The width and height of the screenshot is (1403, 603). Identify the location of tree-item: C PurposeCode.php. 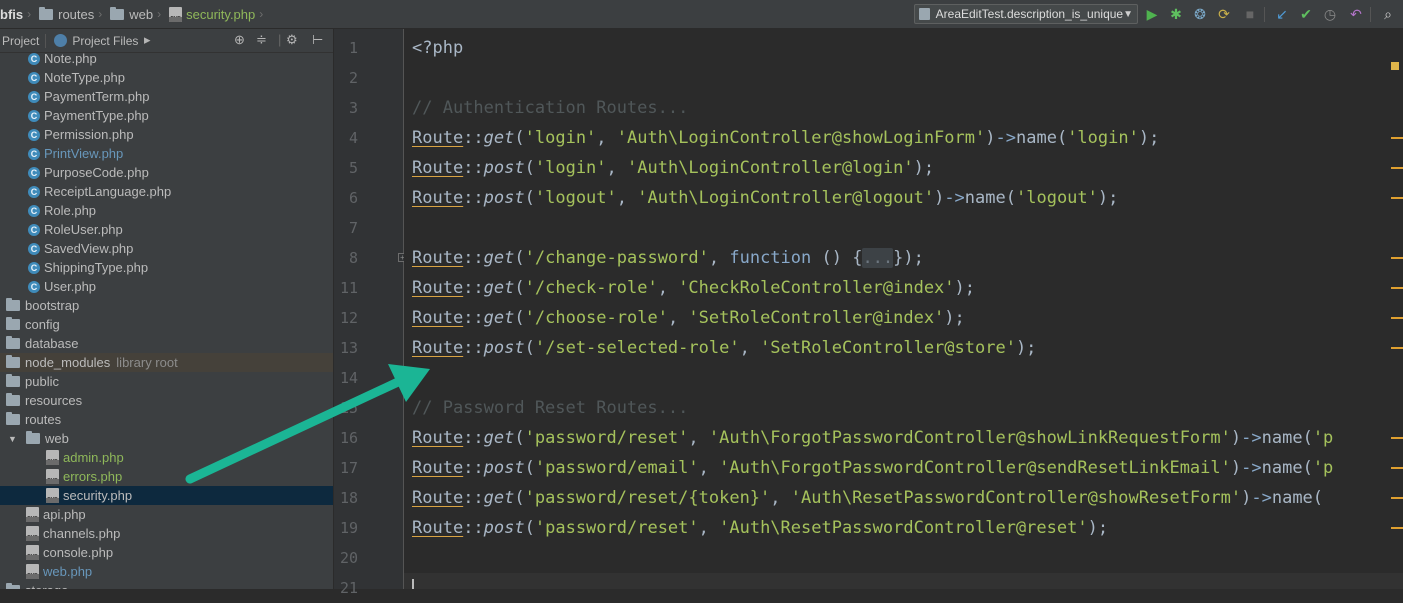
(166, 172).